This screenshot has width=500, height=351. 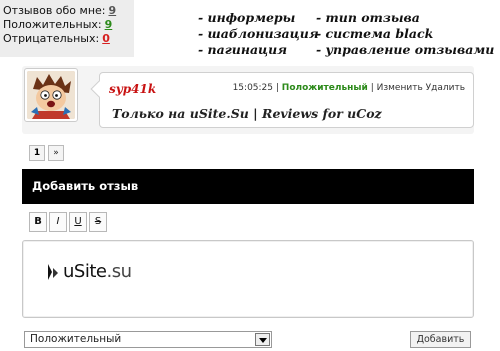 I want to click on review-type: Положительный, so click(x=324, y=88).